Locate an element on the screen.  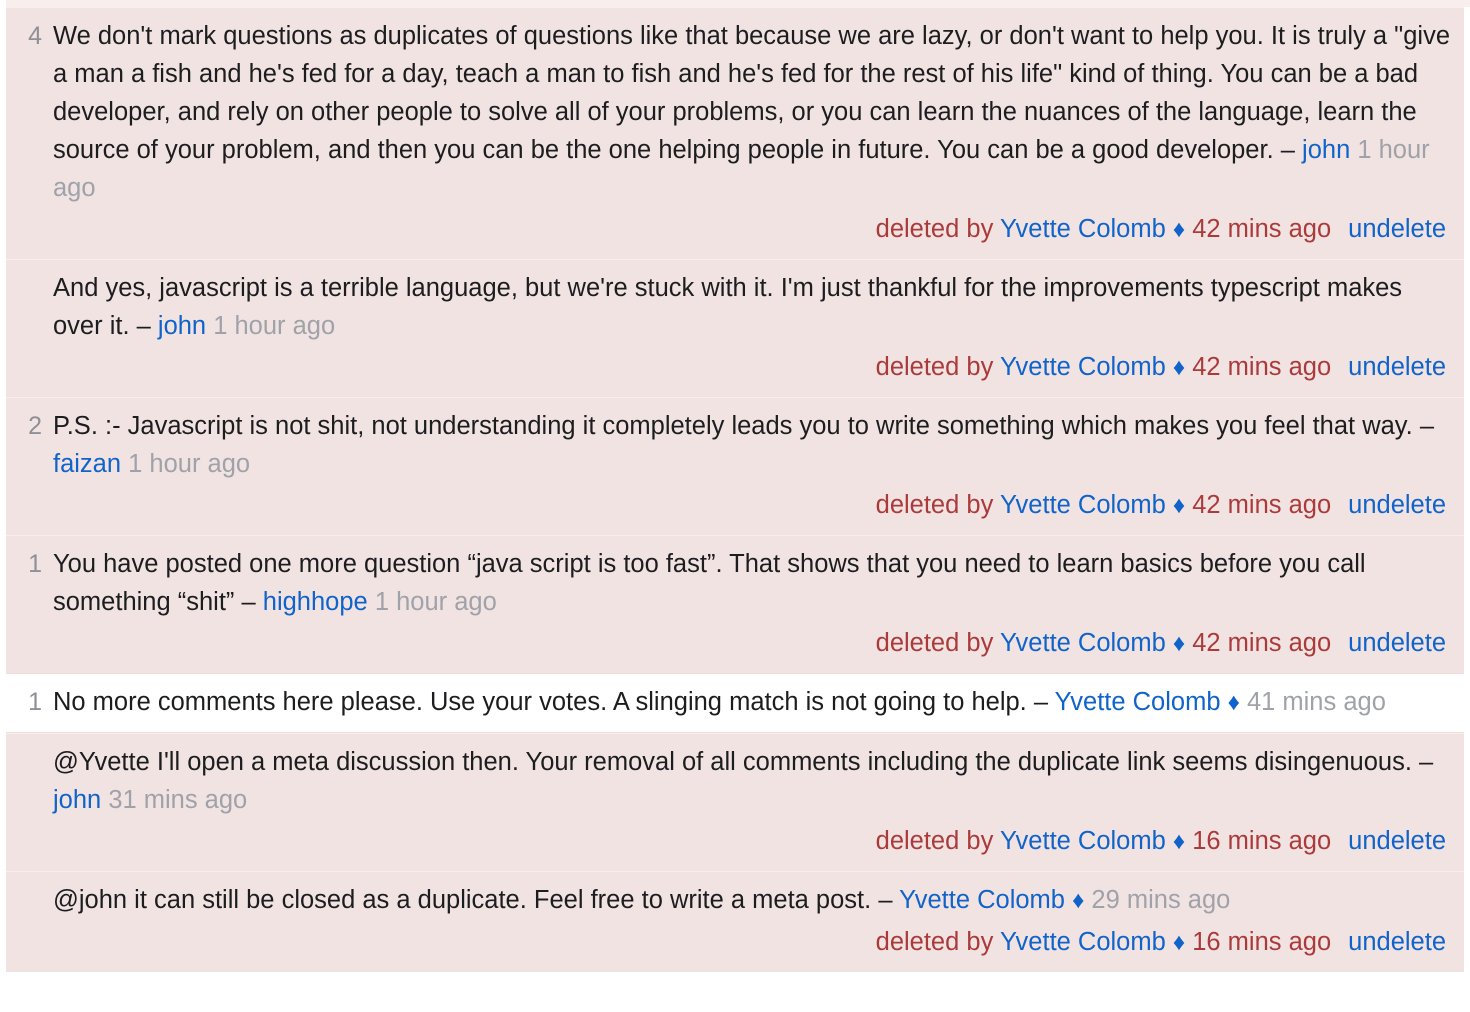
comment-timestamp: 29 mins ago is located at coordinates (1160, 900).